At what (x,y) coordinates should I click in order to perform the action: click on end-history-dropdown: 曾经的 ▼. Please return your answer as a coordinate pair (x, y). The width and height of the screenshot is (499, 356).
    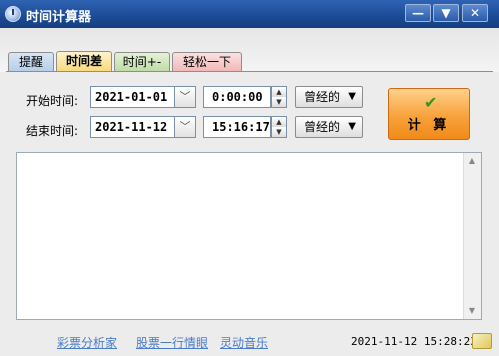
    Looking at the image, I should click on (329, 127).